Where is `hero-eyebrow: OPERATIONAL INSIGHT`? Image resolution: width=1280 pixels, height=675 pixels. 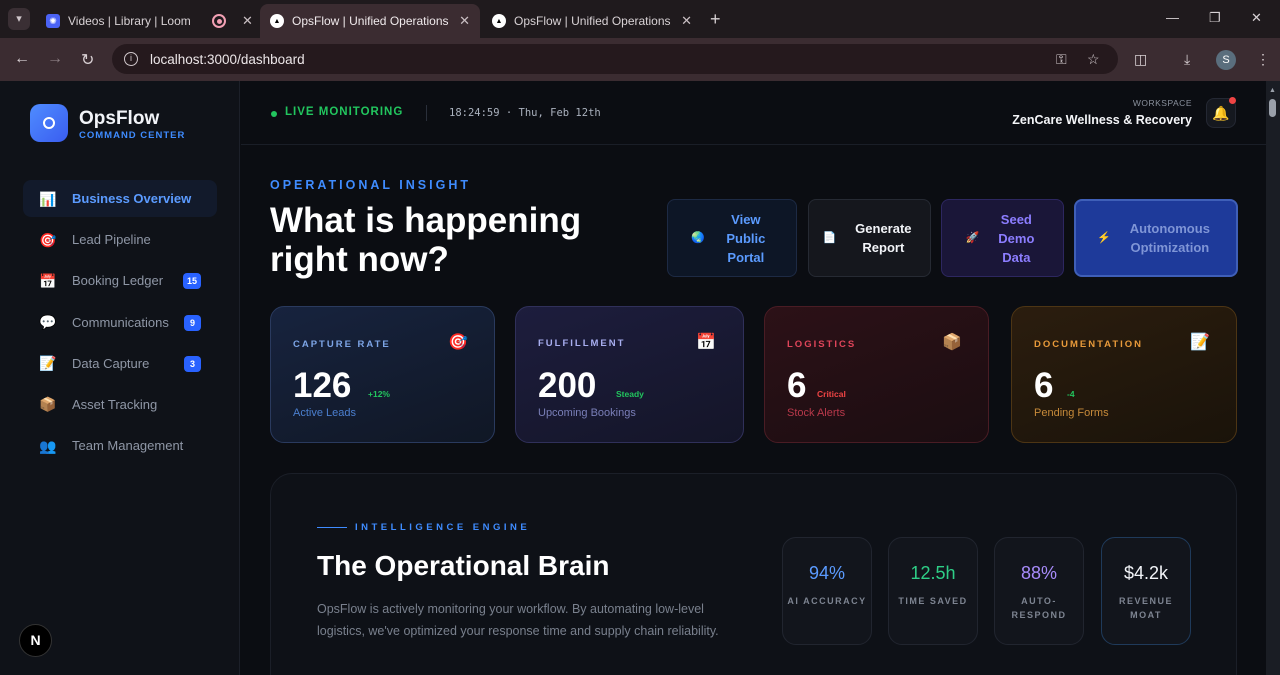
hero-eyebrow: OPERATIONAL INSIGHT is located at coordinates (370, 185).